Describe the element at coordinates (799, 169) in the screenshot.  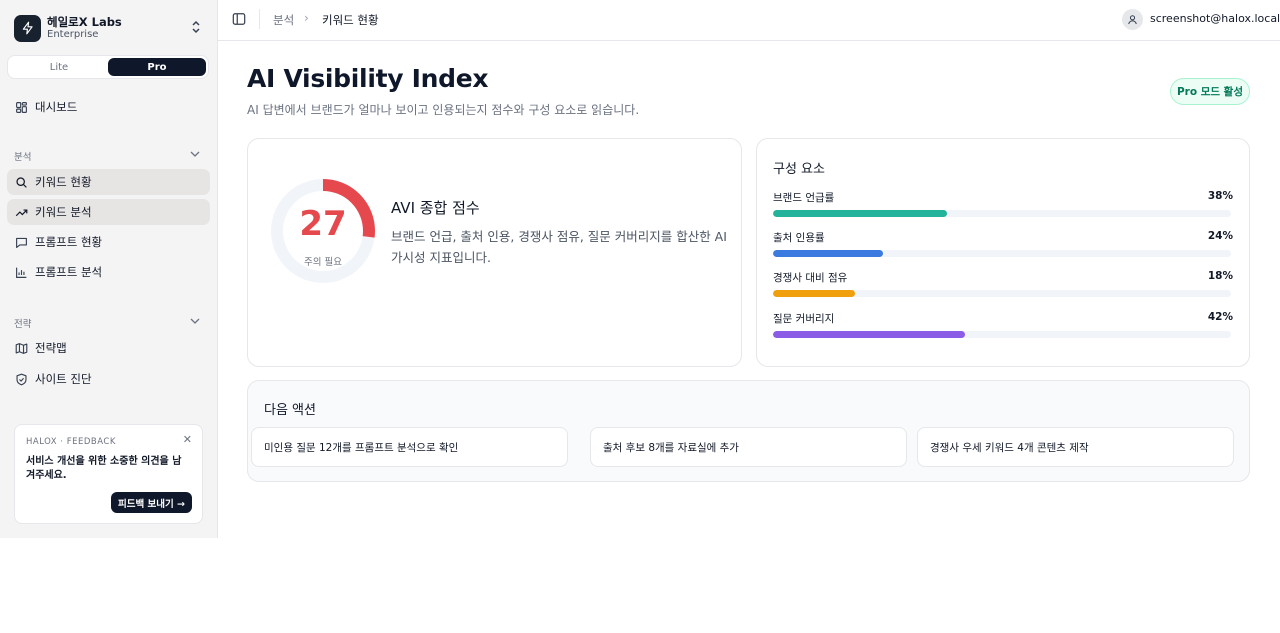
I see `components-title: 구성 요소` at that location.